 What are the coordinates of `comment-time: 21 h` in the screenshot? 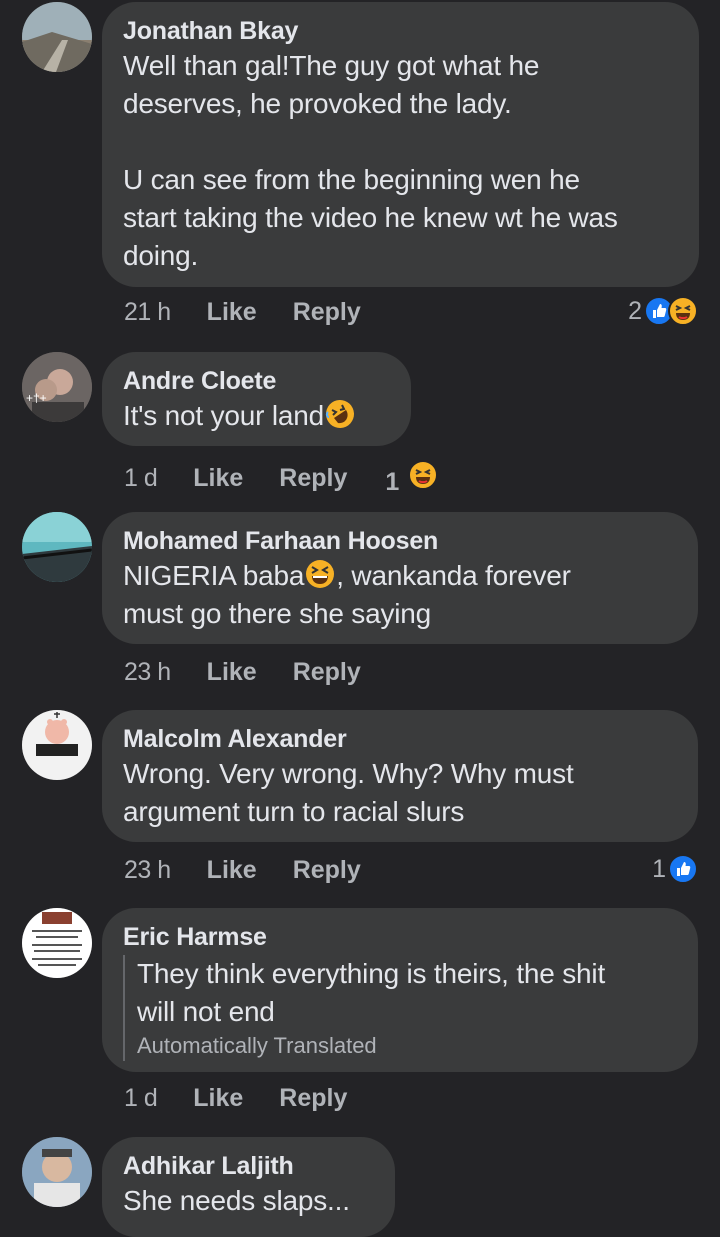 It's located at (147, 312).